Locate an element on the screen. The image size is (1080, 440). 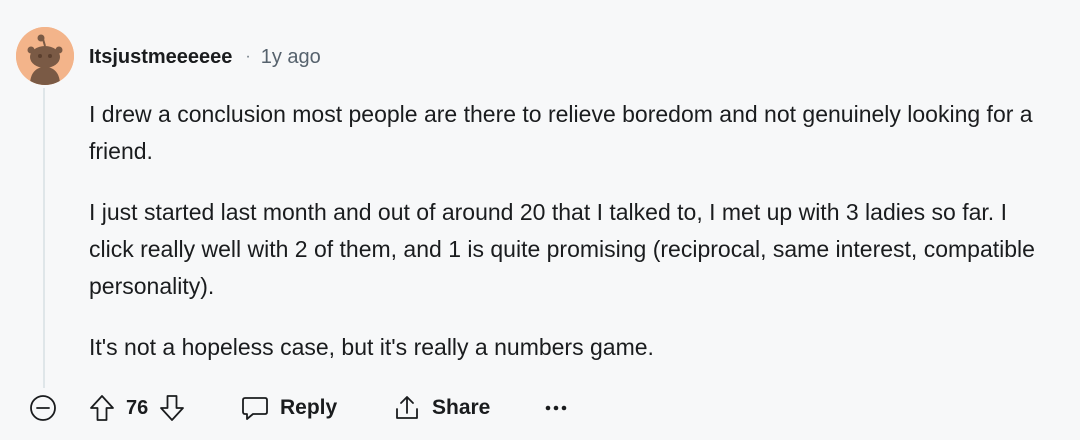
ellipsis-icon is located at coordinates (556, 408).